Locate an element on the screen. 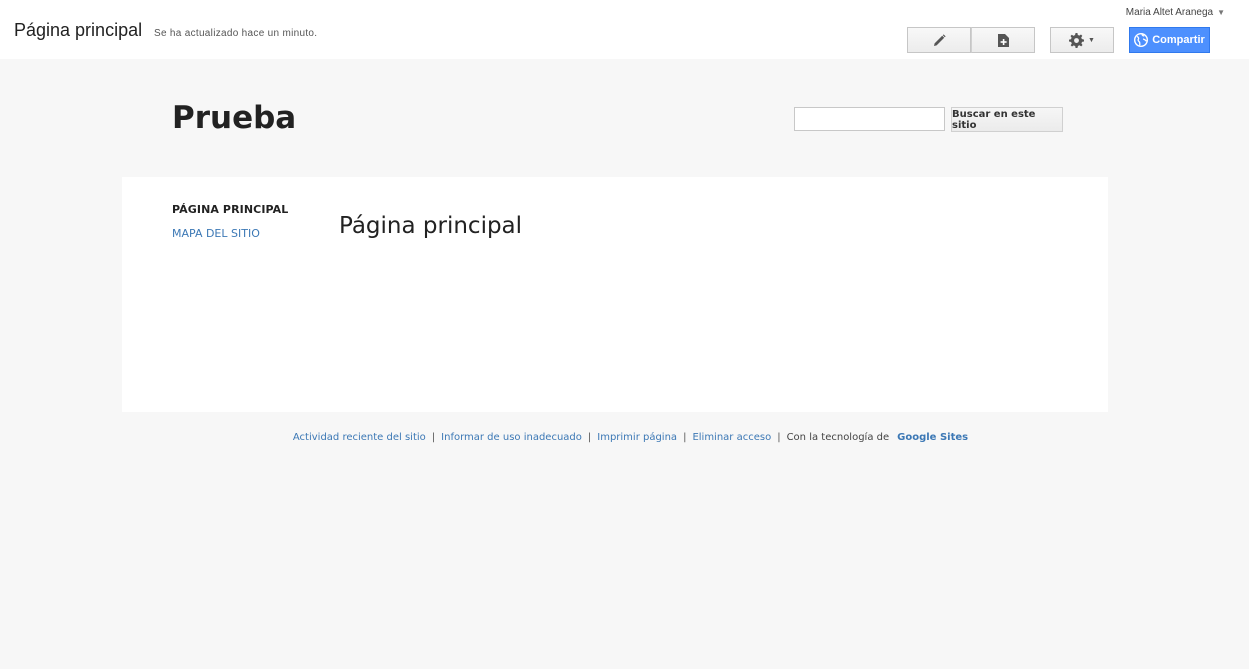 This screenshot has height=669, width=1249. share-button: Compartir is located at coordinates (1169, 40).